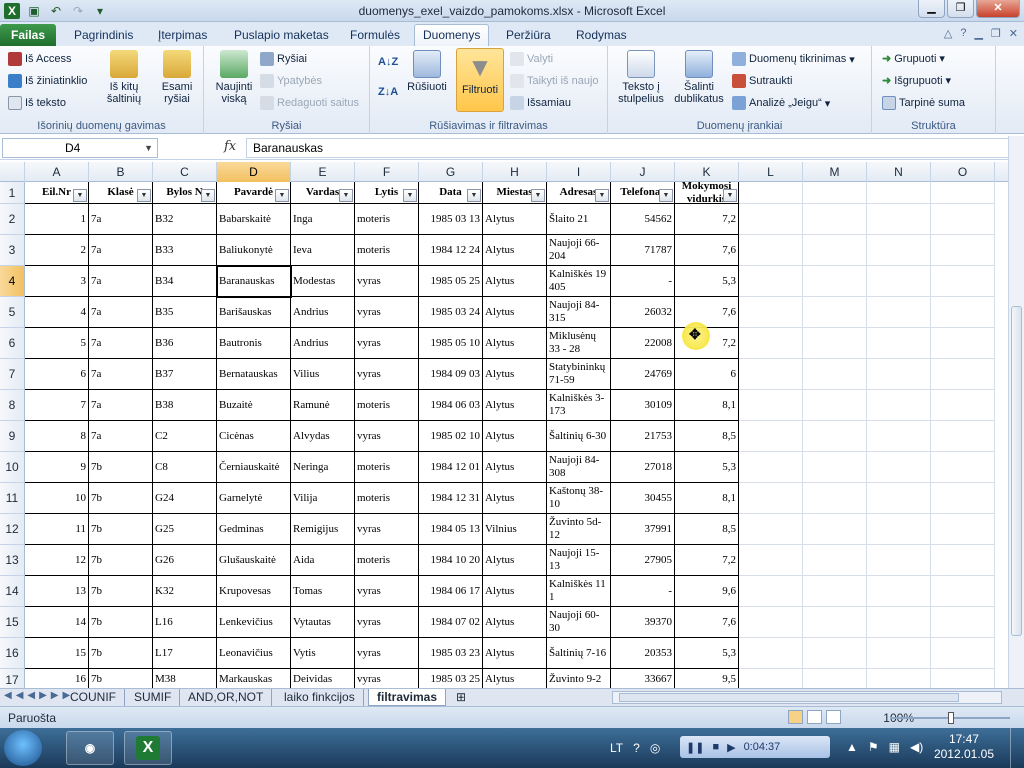 This screenshot has width=1024, height=768. I want to click on taskbar-app-camtasia: ◉, so click(90, 748).